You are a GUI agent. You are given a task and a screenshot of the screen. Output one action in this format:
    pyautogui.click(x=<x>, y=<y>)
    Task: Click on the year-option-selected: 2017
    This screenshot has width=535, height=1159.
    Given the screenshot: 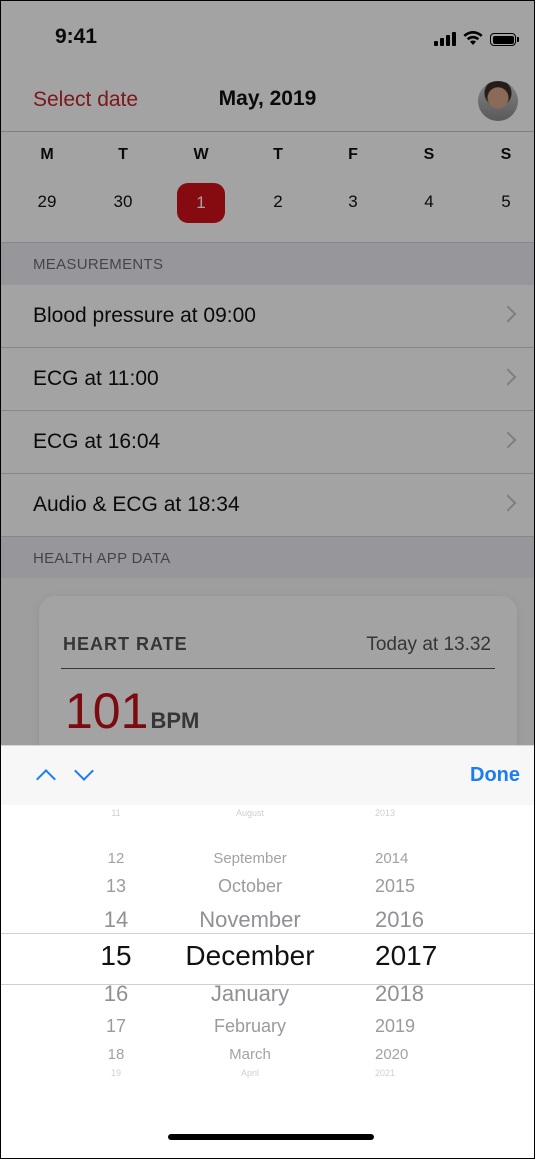 What is the action you would take?
    pyautogui.click(x=435, y=956)
    